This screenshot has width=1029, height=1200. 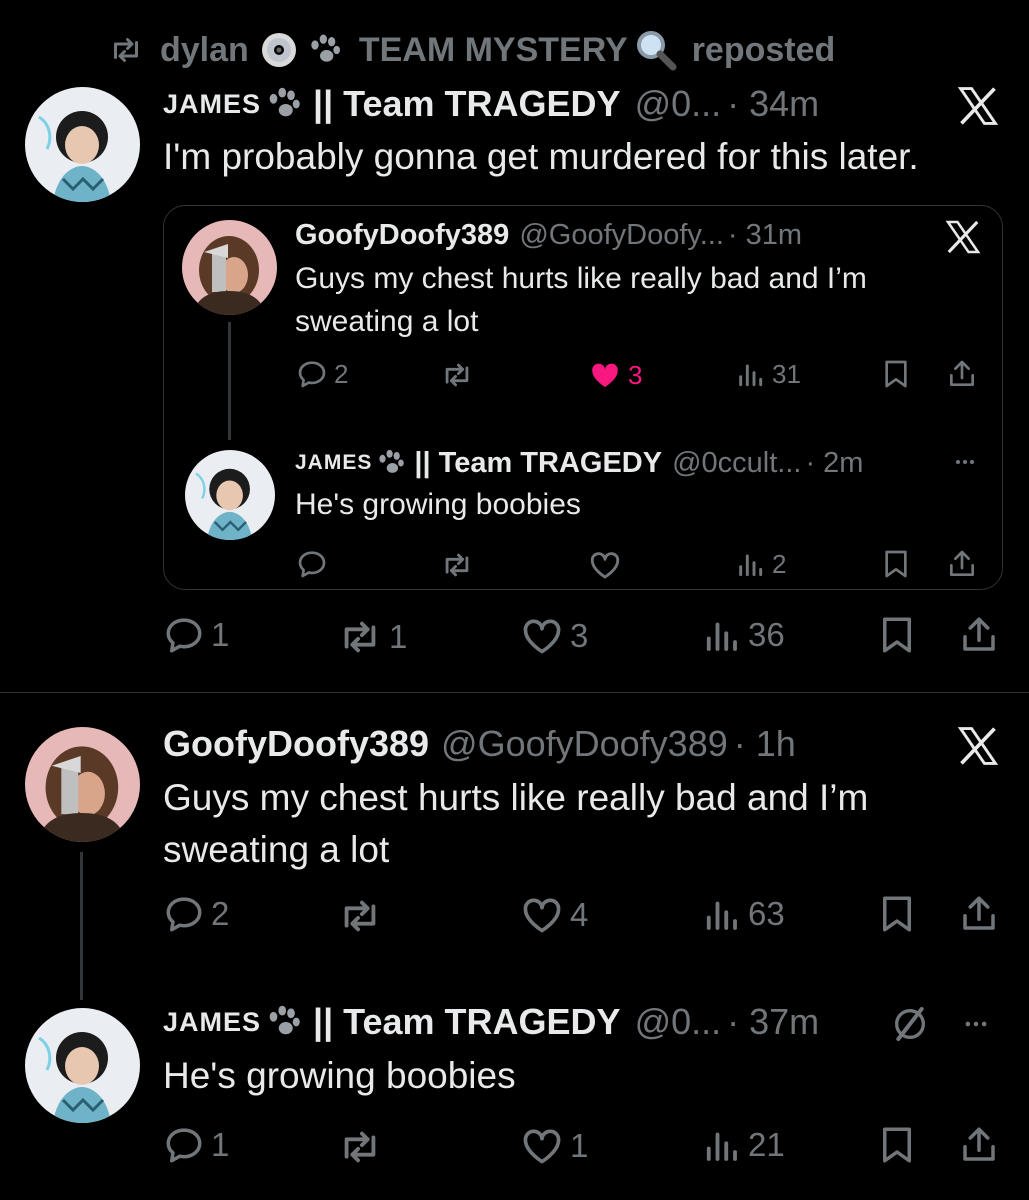 I want to click on quote-post2-views-button: 2, so click(x=760, y=564).